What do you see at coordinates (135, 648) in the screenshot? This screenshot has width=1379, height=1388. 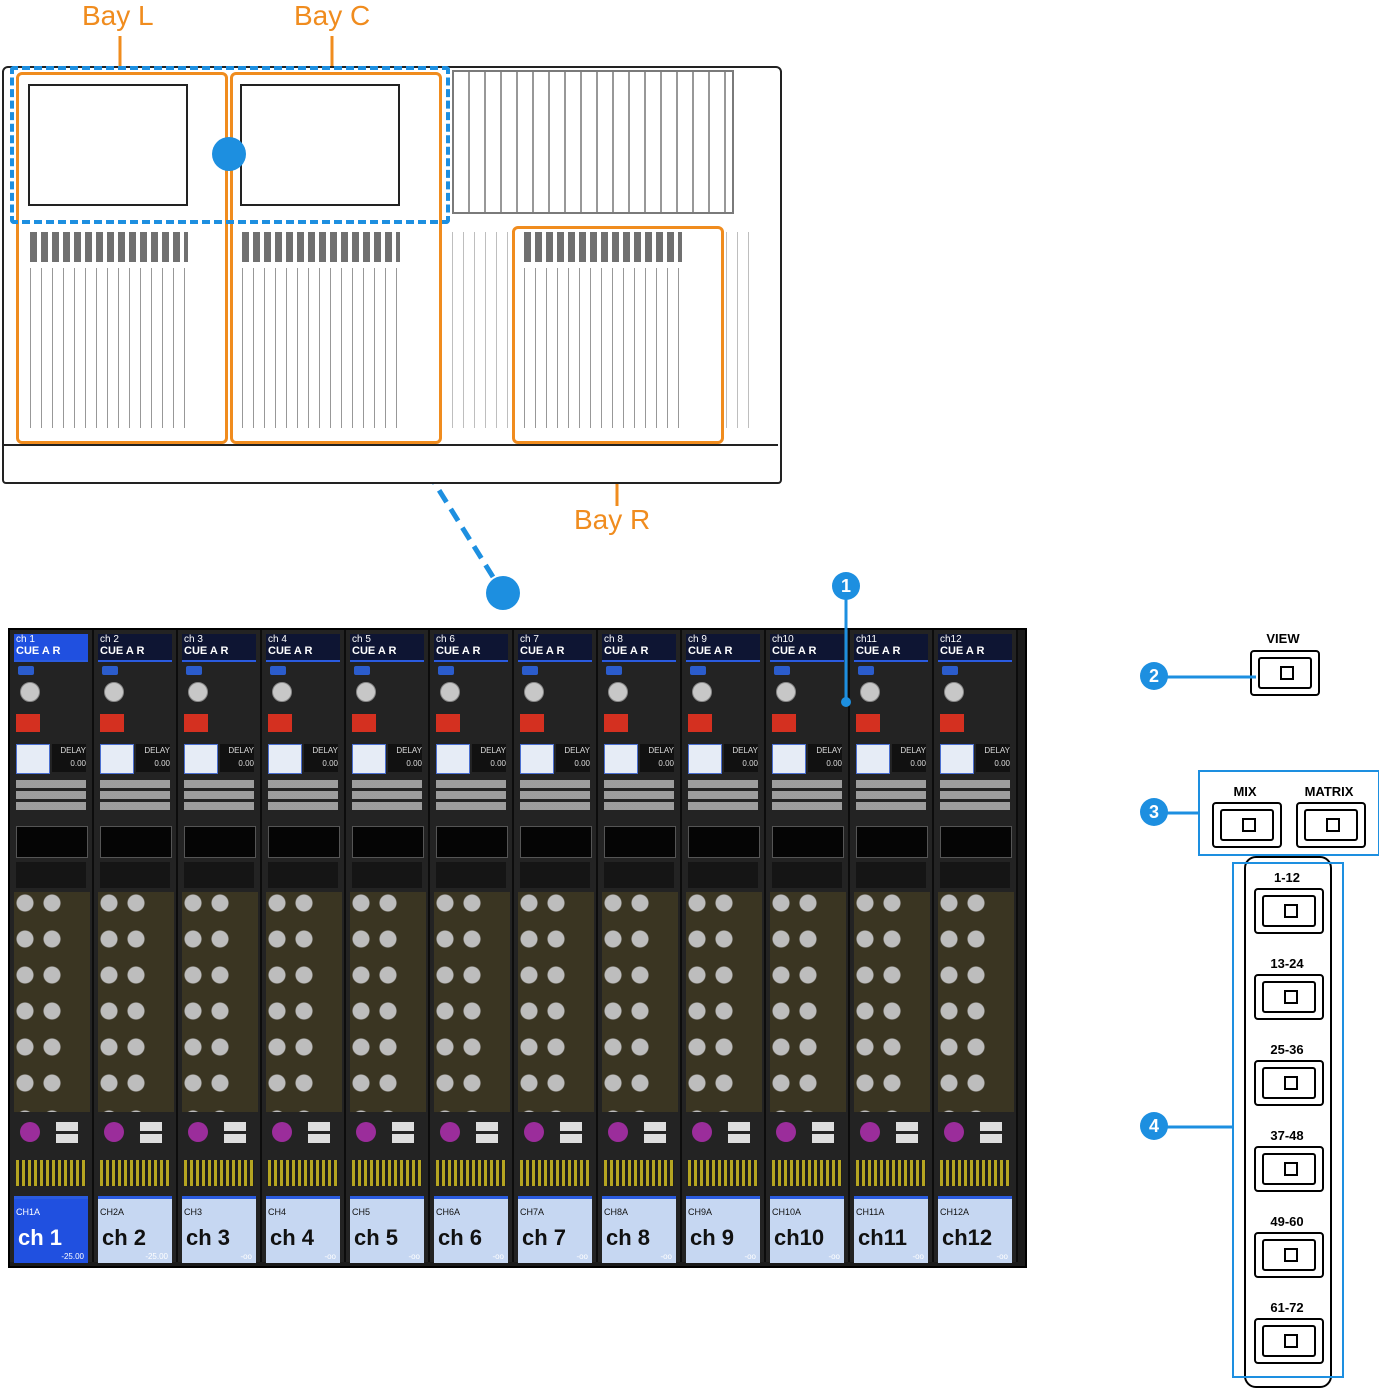 I see `channel-header: ch 2 CUE A R` at bounding box center [135, 648].